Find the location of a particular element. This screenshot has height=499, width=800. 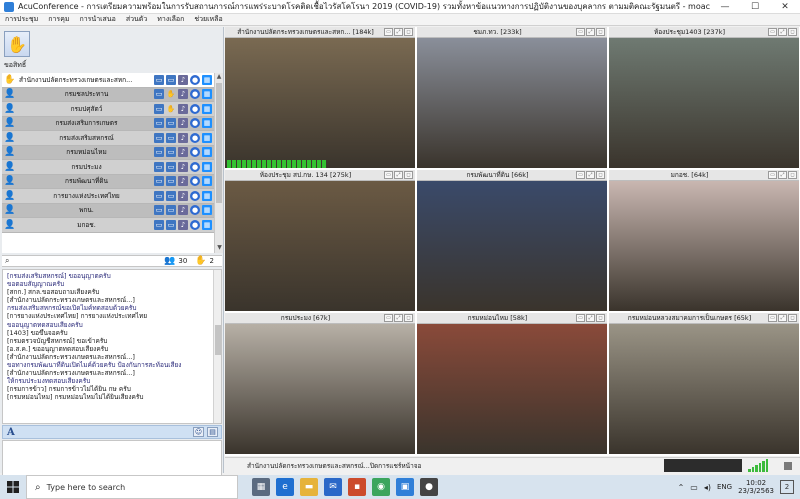

notification-center-icon: 2 is located at coordinates (787, 487).